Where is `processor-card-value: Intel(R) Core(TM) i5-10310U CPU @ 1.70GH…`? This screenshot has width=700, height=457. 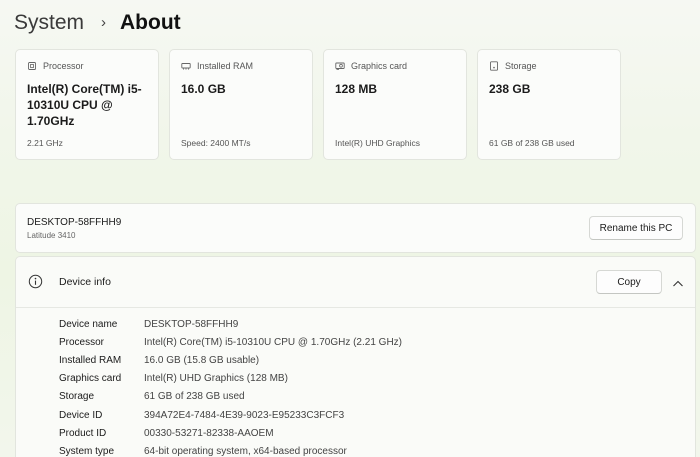 processor-card-value: Intel(R) Core(TM) i5-10310U CPU @ 1.70GH… is located at coordinates (84, 105).